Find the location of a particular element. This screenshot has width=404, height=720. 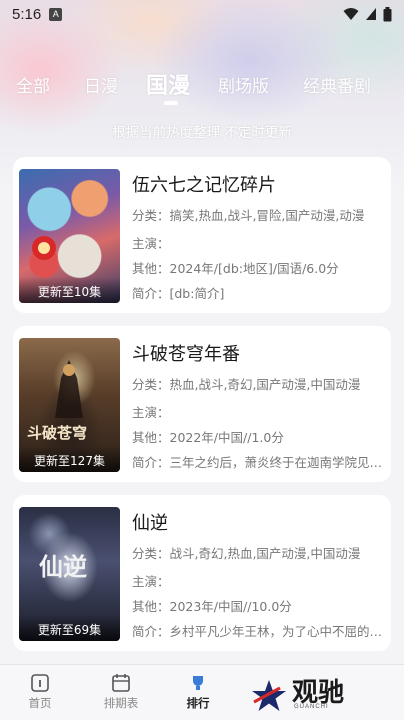

home-icon is located at coordinates (40, 683).